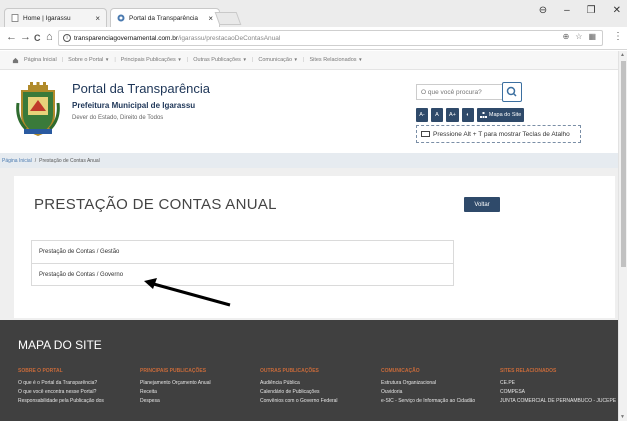 This screenshot has height=421, width=627. Describe the element at coordinates (437, 115) in the screenshot. I see `font-reset-button: A` at that location.